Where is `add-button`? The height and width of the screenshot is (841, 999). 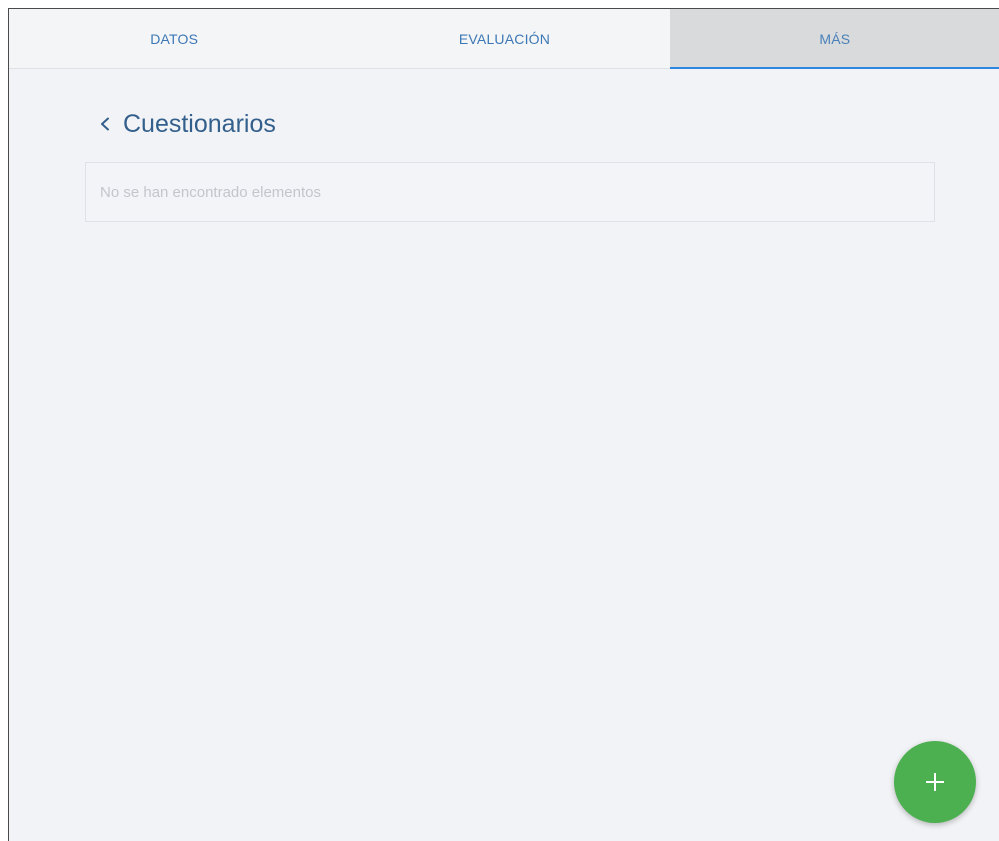
add-button is located at coordinates (935, 782).